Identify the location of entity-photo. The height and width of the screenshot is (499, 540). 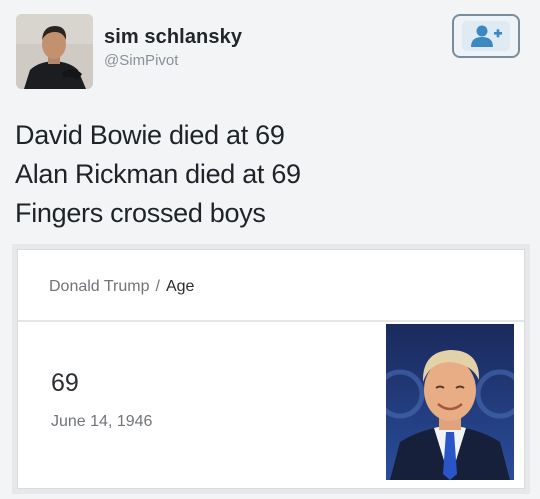
(450, 402).